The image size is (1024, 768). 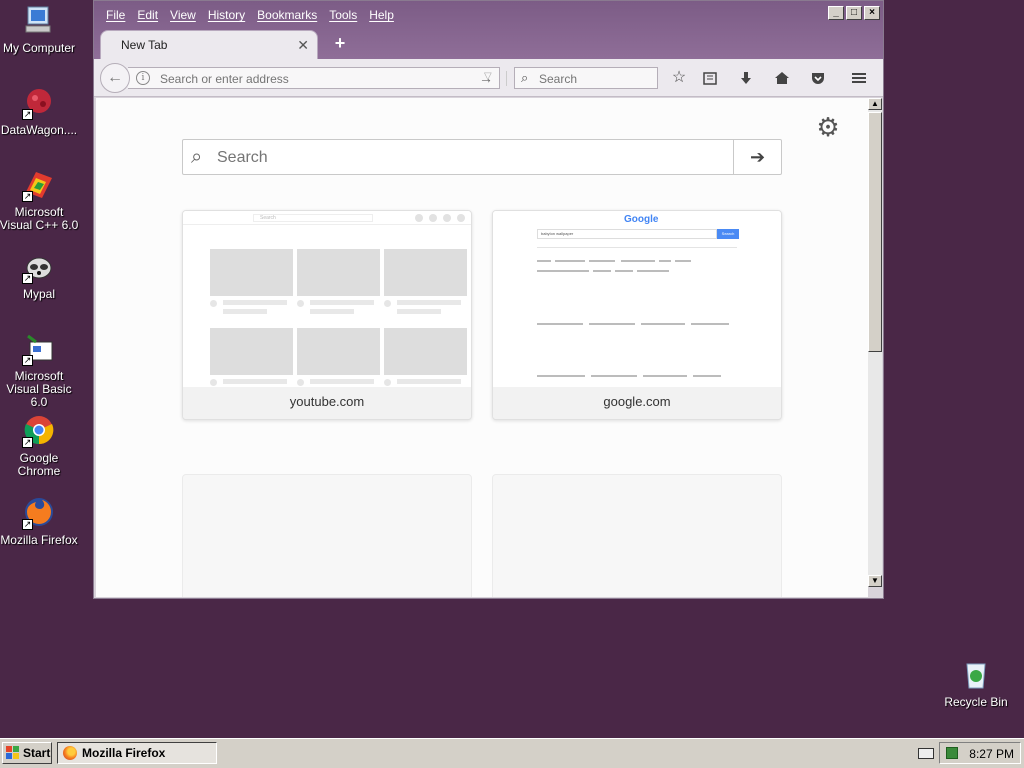 I want to click on google-preview-query: babylon wallpaper, so click(x=627, y=234).